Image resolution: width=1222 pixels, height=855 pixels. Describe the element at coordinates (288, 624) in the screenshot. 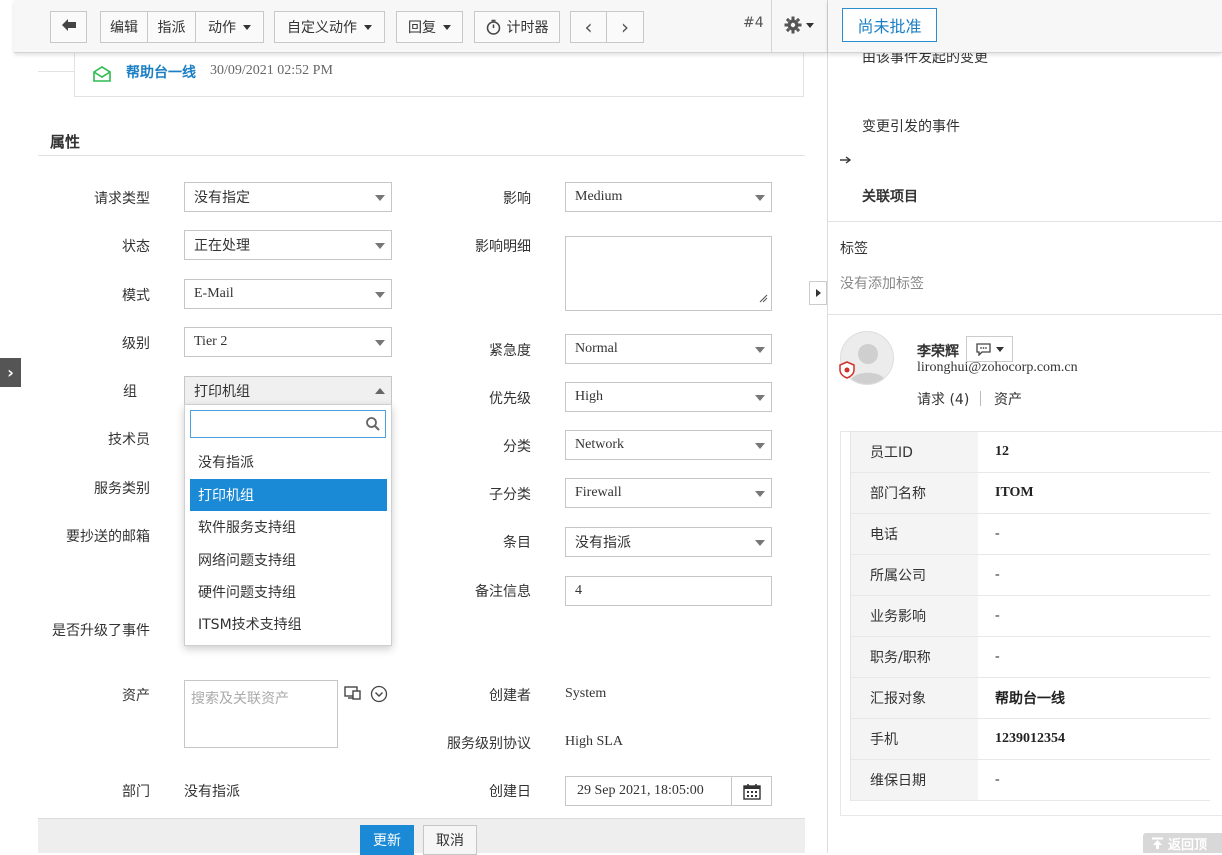

I see `group-option: ITSM技术支持组` at that location.